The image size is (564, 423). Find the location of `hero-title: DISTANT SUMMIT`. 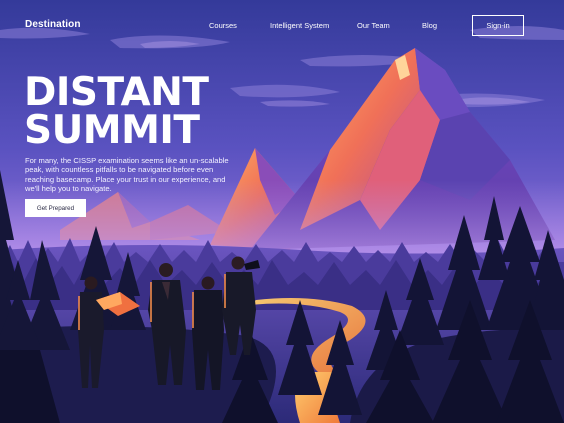

hero-title: DISTANT SUMMIT is located at coordinates (116, 111).